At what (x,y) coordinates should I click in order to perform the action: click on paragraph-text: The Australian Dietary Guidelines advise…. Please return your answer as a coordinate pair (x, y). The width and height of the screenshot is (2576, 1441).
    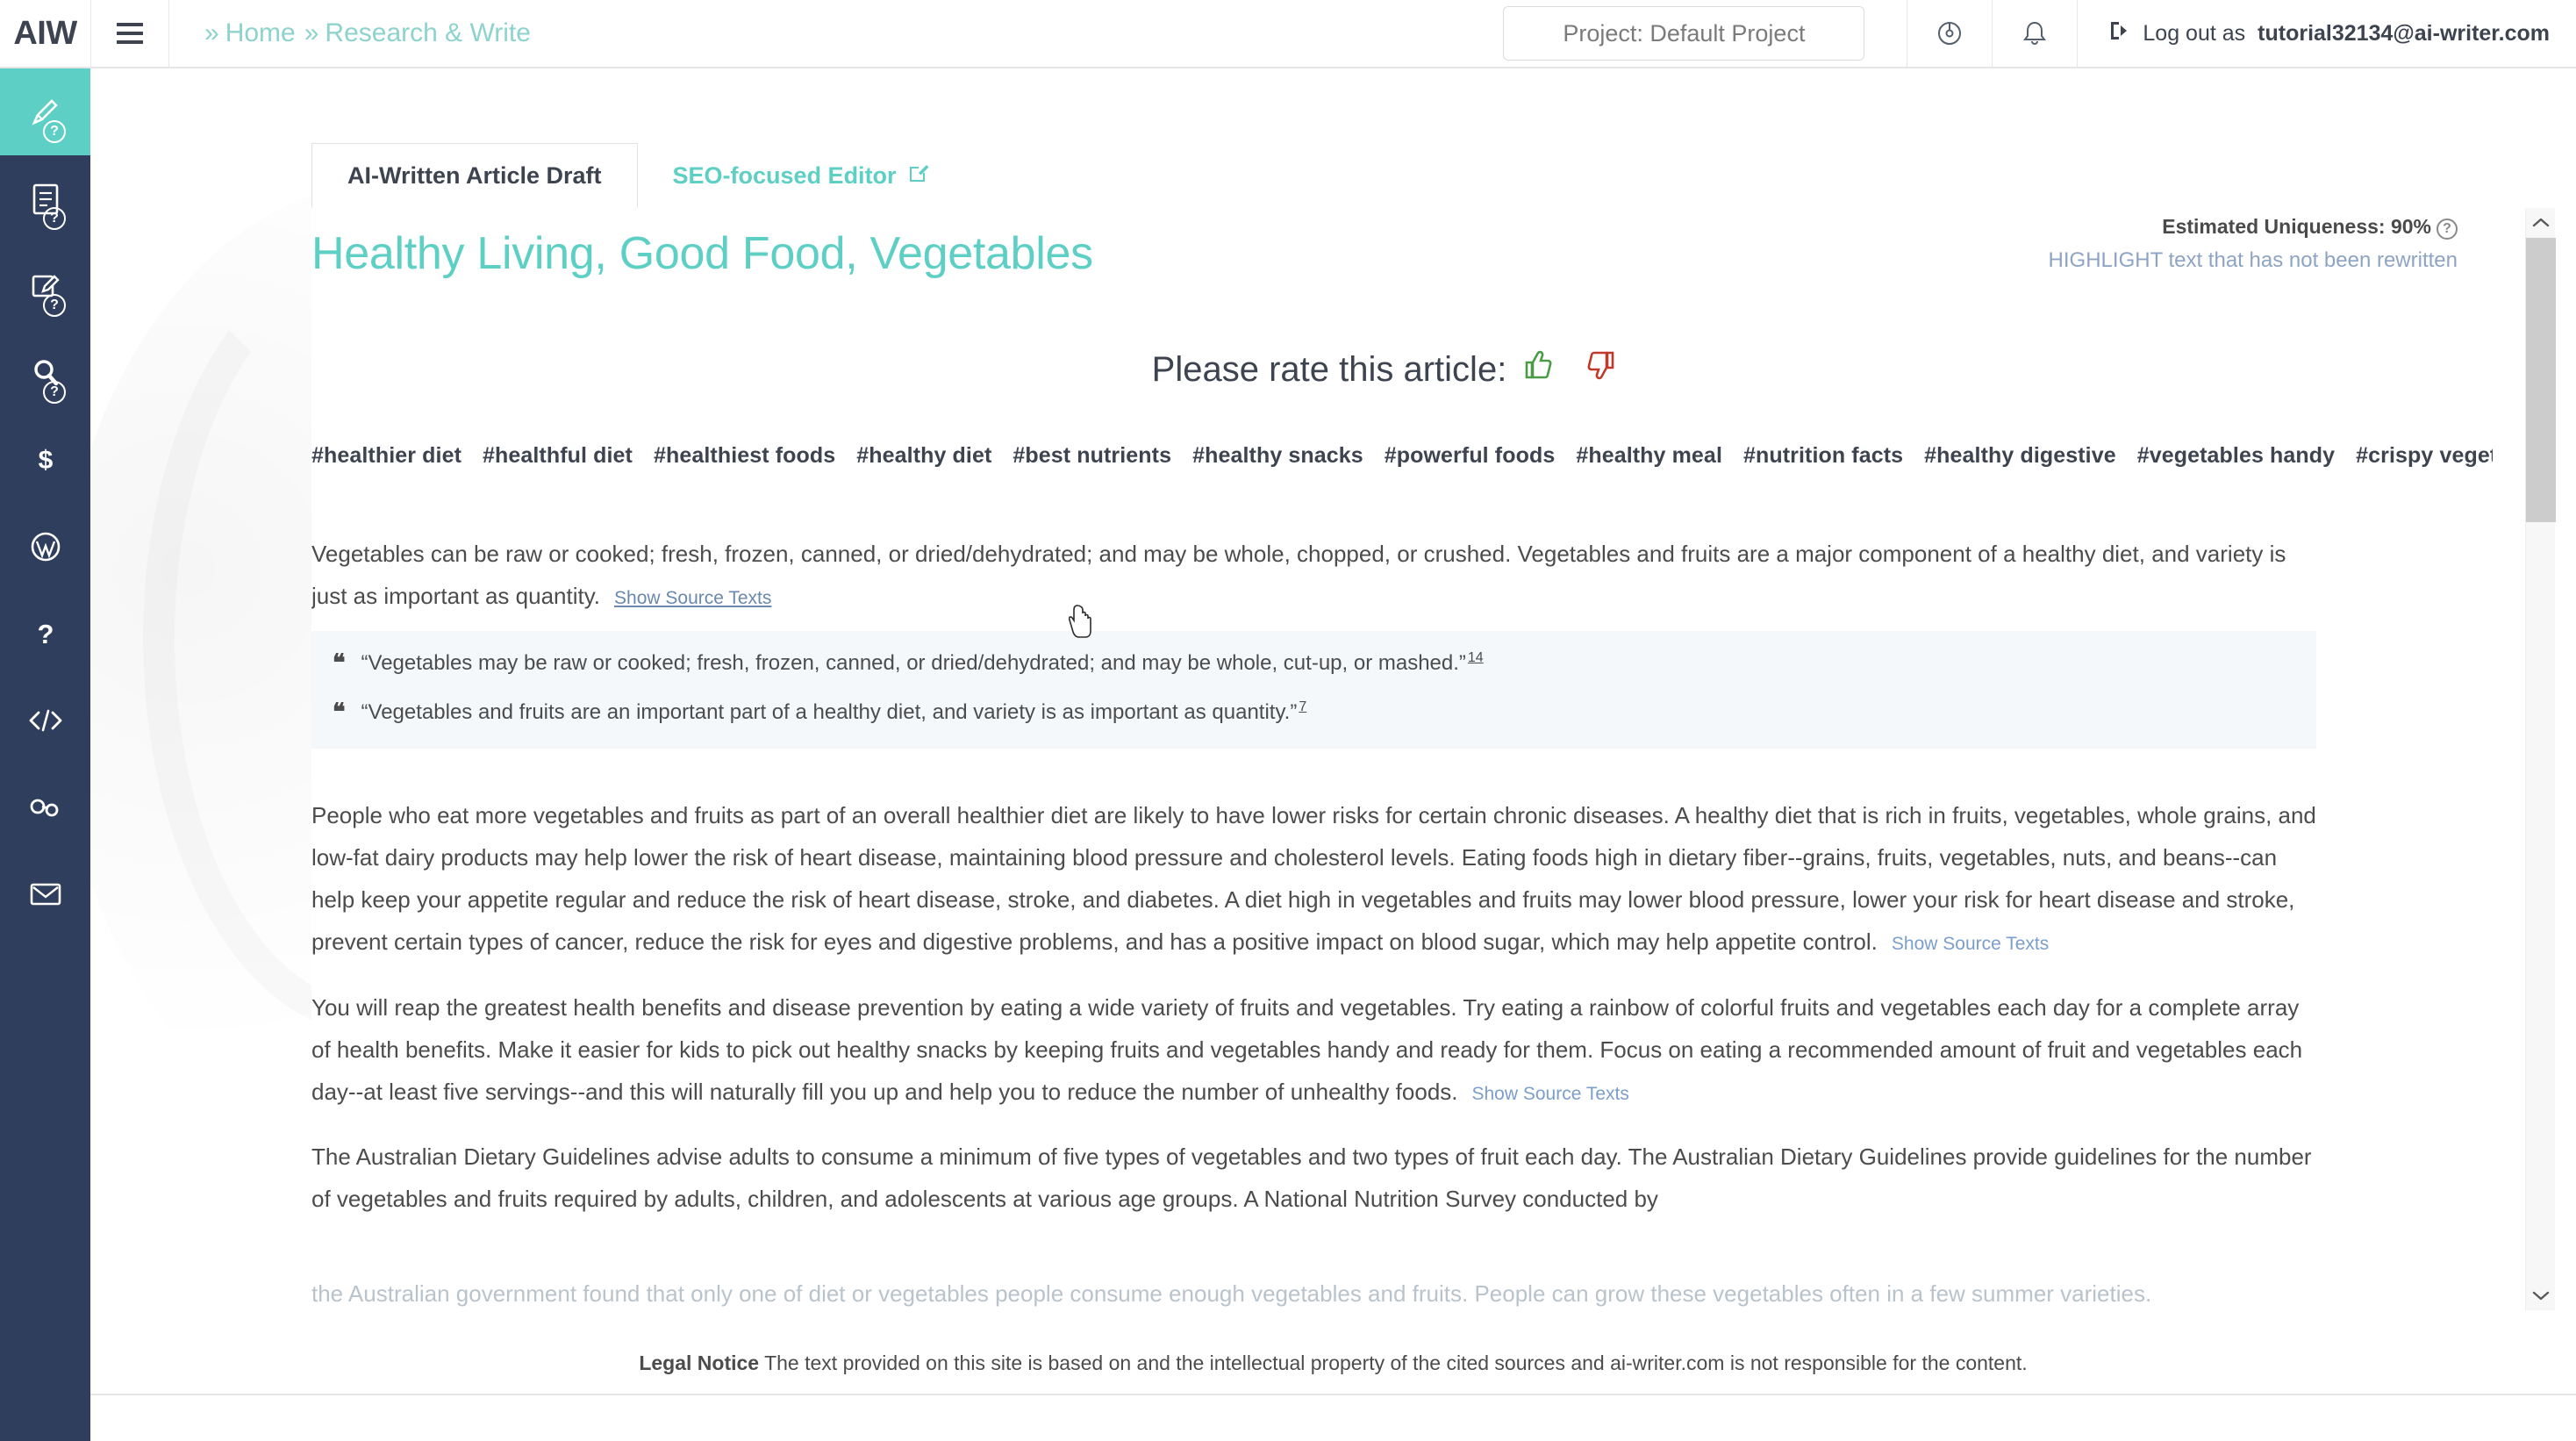
    Looking at the image, I should click on (1311, 1177).